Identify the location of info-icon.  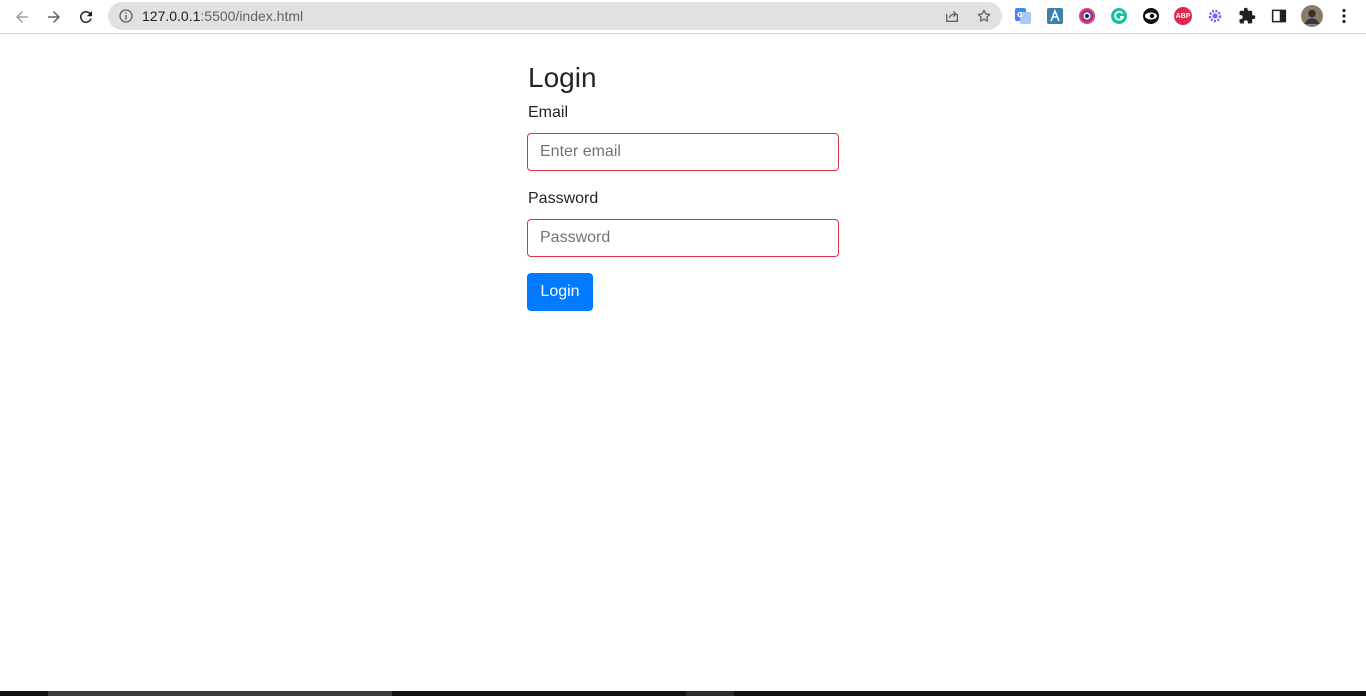
(126, 16).